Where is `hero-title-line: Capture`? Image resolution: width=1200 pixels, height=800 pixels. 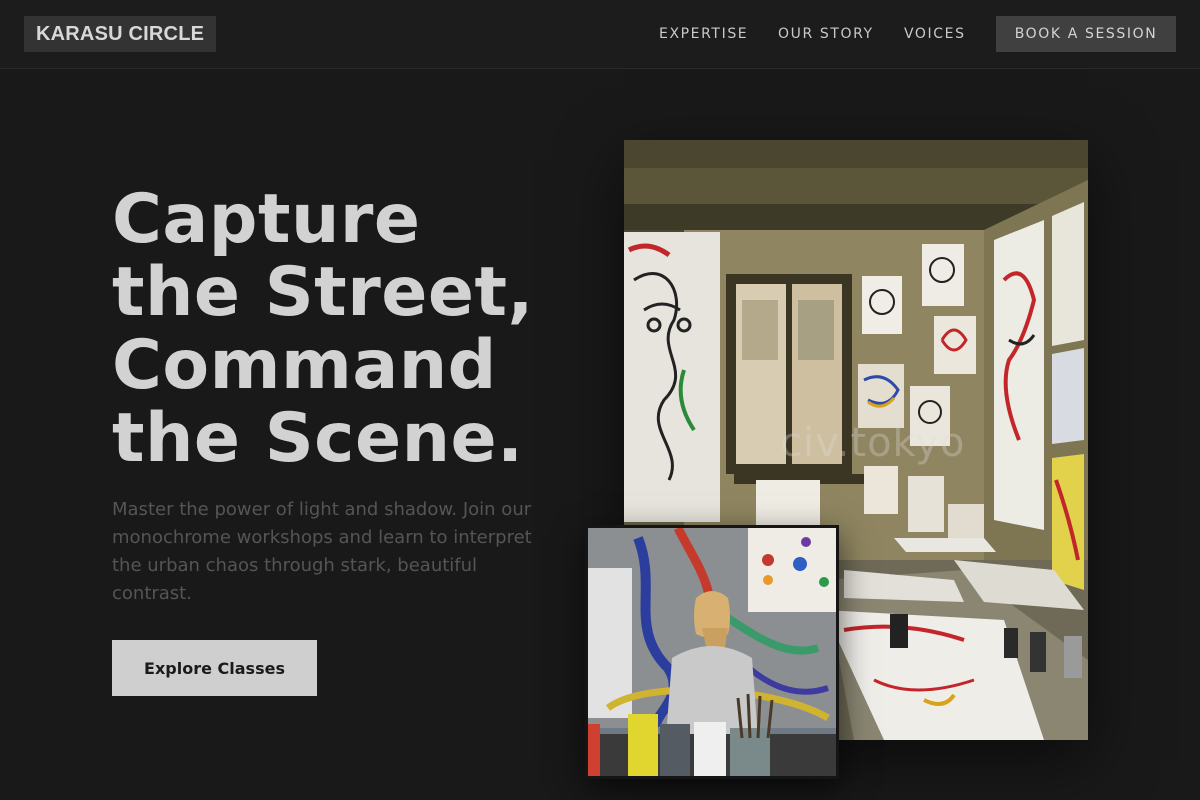 hero-title-line: Capture is located at coordinates (266, 219).